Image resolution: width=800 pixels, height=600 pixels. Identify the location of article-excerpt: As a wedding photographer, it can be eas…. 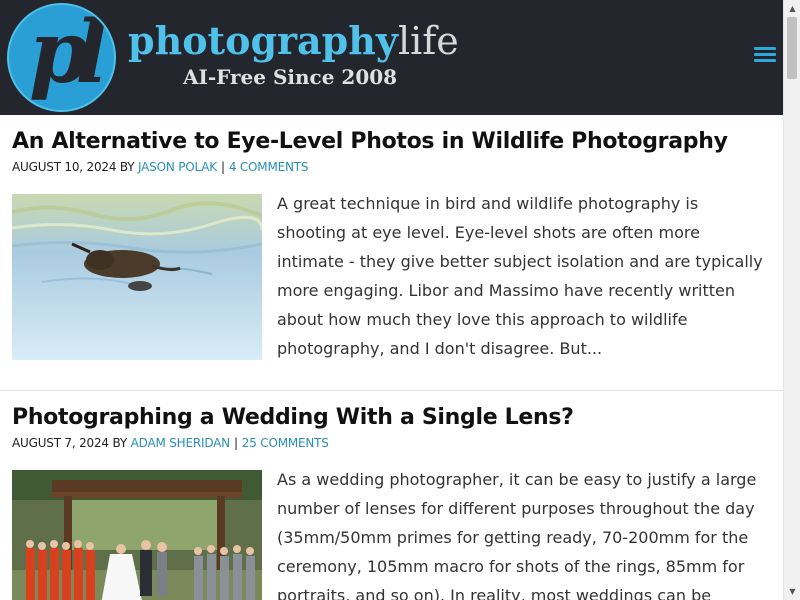
(517, 535).